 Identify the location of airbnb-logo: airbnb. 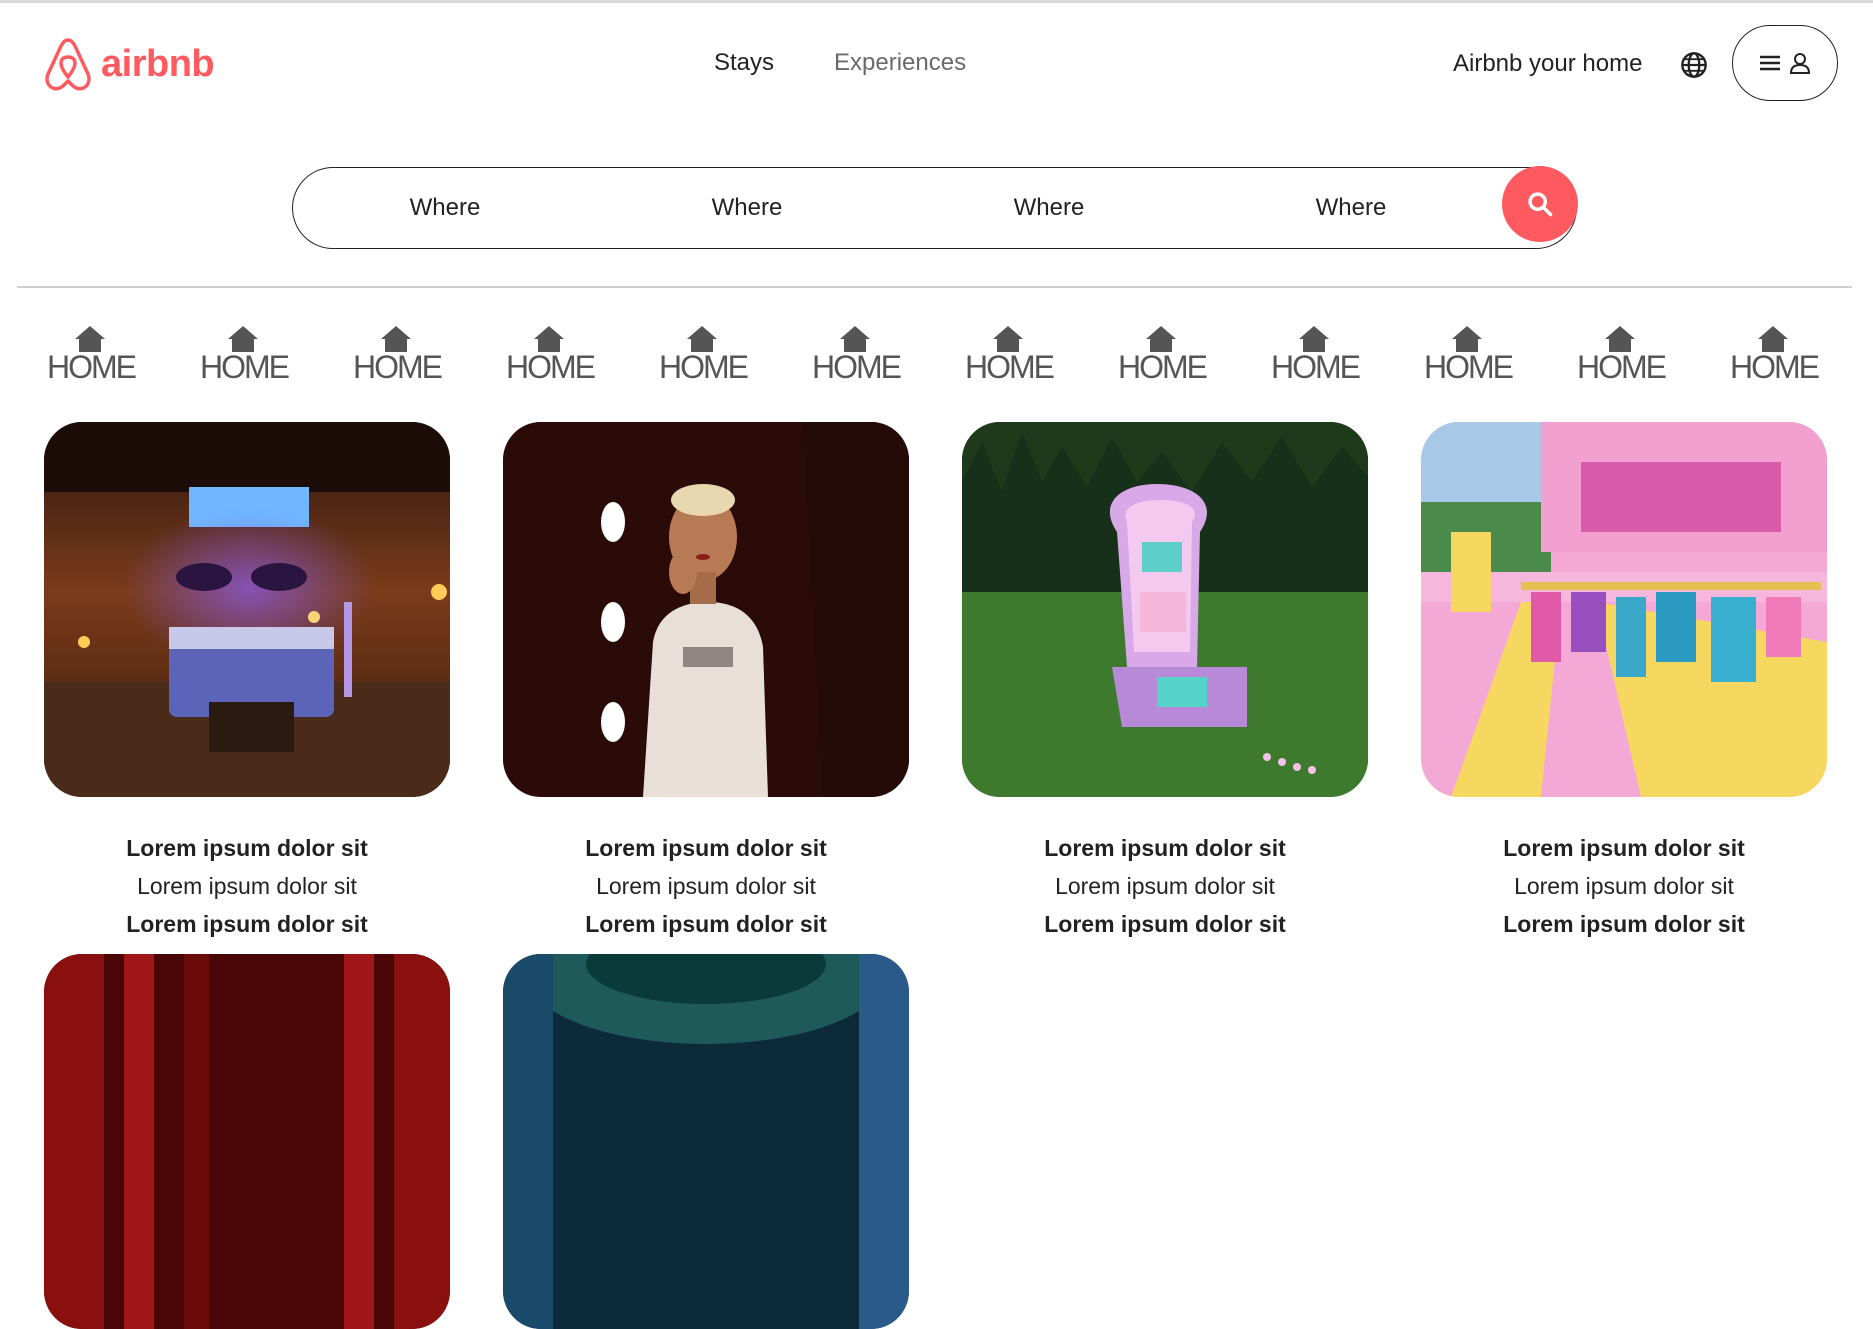
(129, 64).